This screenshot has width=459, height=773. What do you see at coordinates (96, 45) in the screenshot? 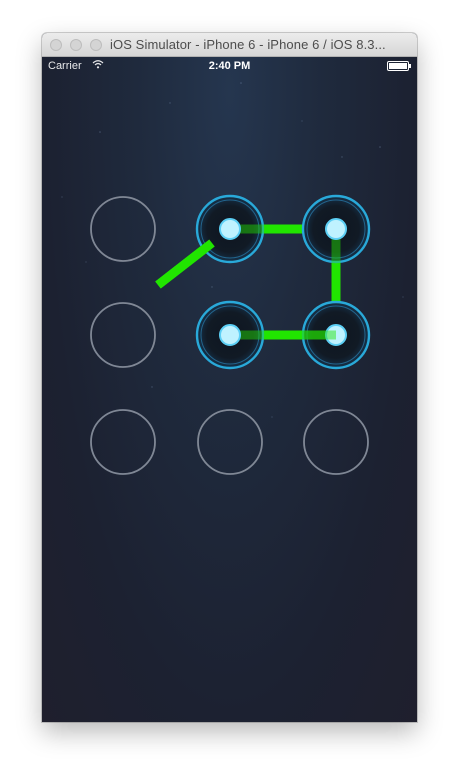
I see `zoom-window-button` at bounding box center [96, 45].